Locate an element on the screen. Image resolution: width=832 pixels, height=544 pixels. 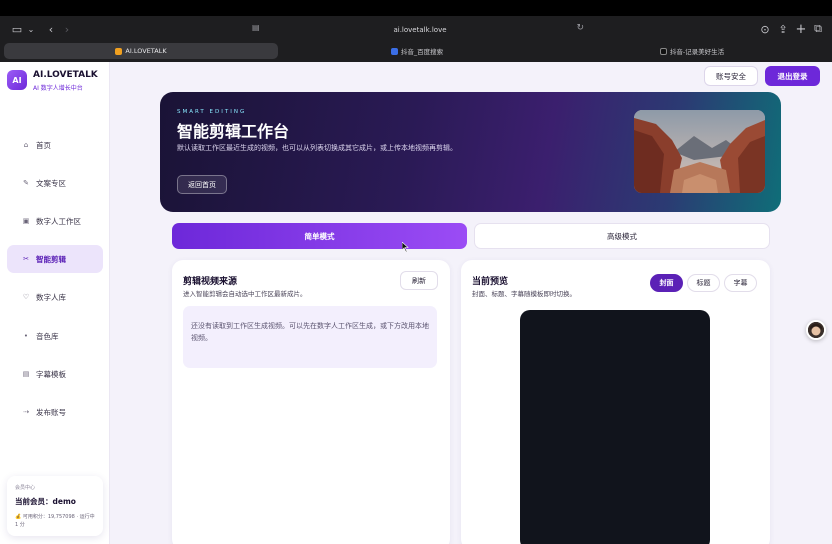
card-title: 当前预览 is located at coordinates (490, 282).